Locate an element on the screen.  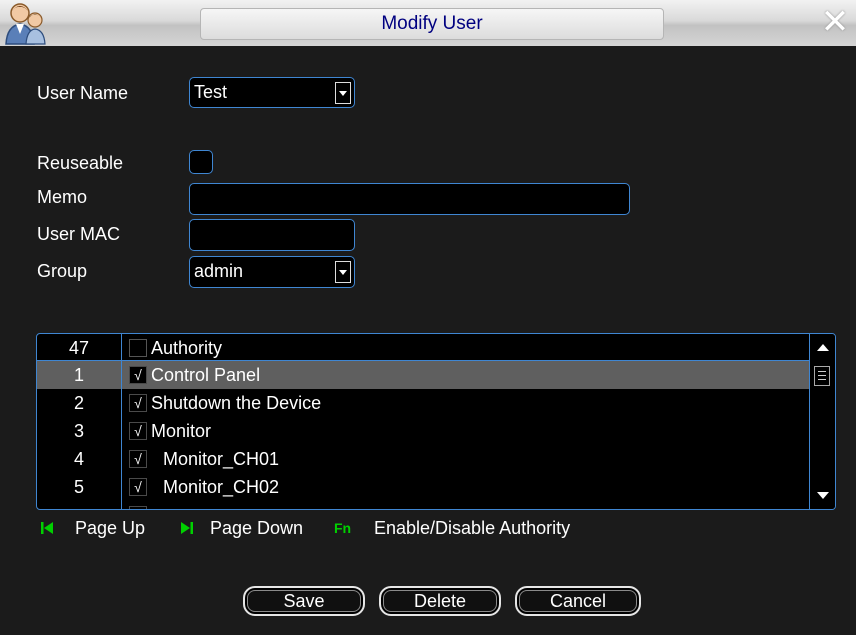
page-up-hint: Page Up is located at coordinates (110, 528).